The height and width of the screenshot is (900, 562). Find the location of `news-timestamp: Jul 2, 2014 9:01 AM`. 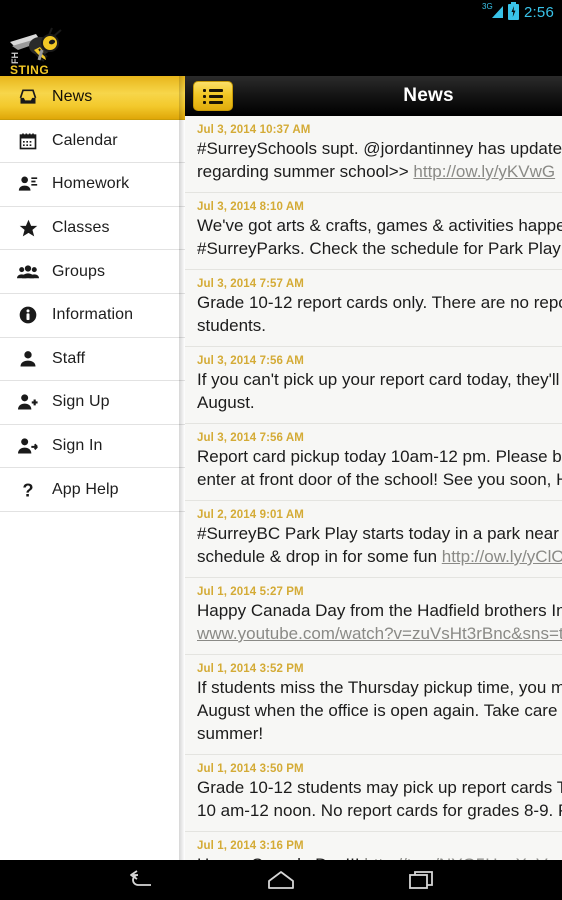

news-timestamp: Jul 2, 2014 9:01 AM is located at coordinates (250, 515).